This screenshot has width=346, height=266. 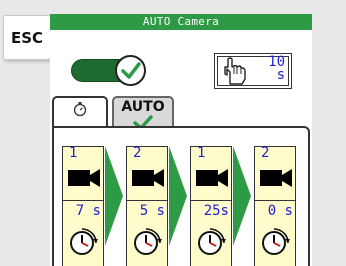 What do you see at coordinates (152, 211) in the screenshot?
I see `duration-value: 5 s` at bounding box center [152, 211].